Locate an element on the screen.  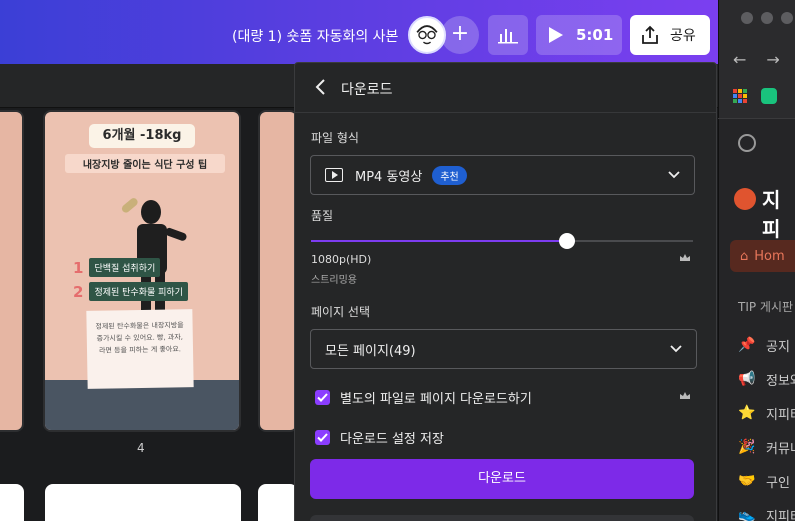
site-logo-icon is located at coordinates (745, 199).